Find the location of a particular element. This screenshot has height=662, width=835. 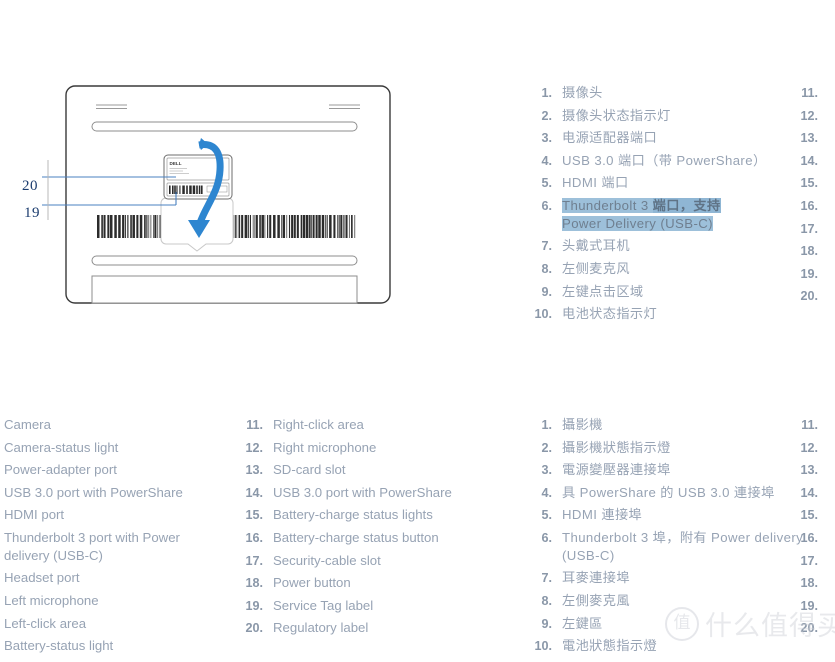

list-item: 13. SD-card slot is located at coordinates (376, 470).